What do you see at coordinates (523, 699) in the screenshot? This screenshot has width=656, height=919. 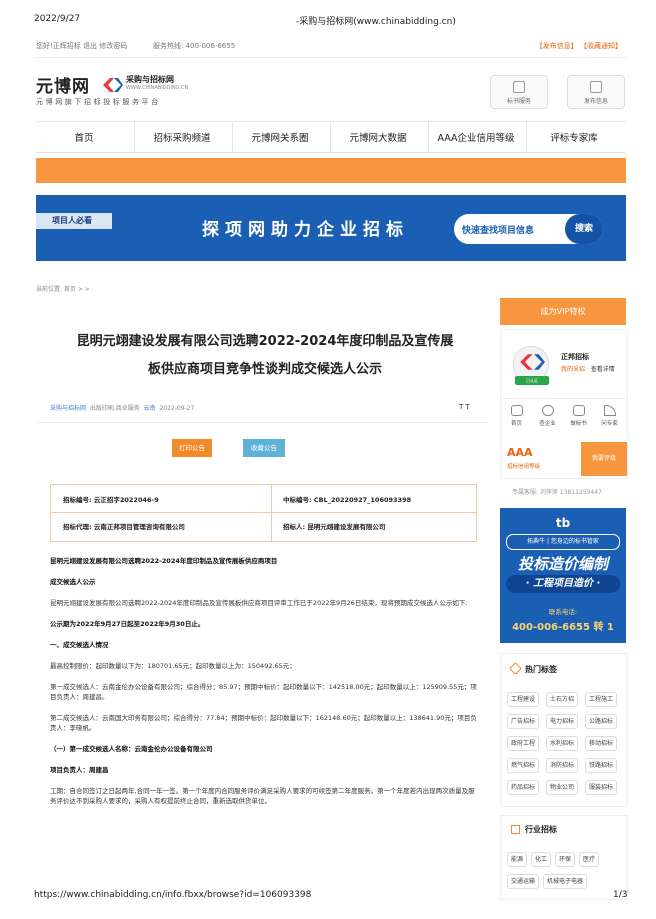 I see `hot-tag: 工程建设` at bounding box center [523, 699].